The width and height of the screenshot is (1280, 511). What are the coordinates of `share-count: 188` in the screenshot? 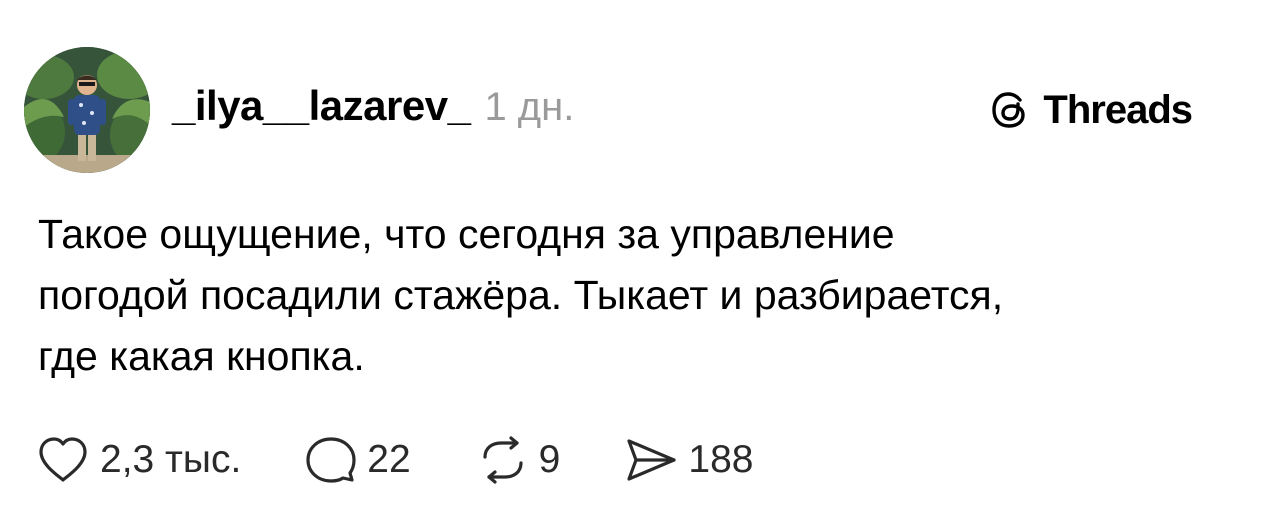 It's located at (721, 459).